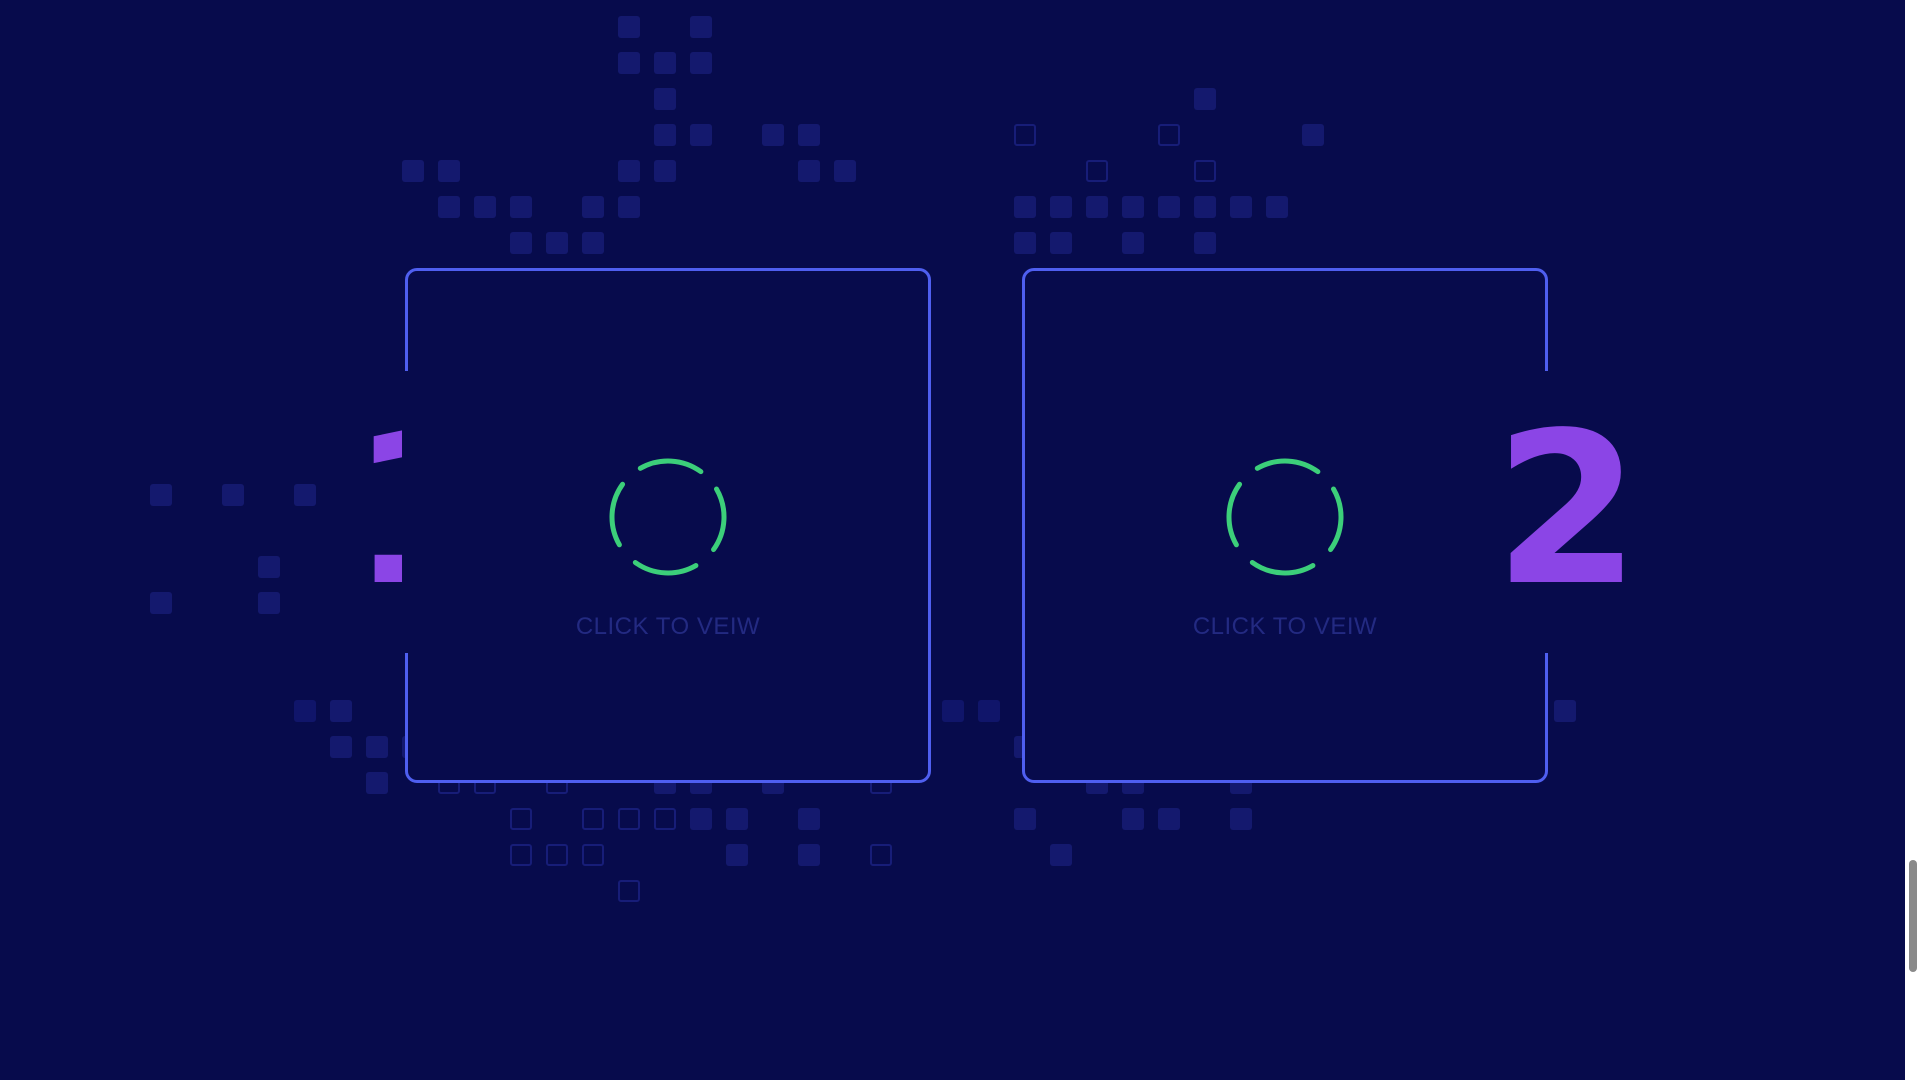 The width and height of the screenshot is (1920, 1080). I want to click on view-card-1: CLICK TO VEIW, so click(666, 525).